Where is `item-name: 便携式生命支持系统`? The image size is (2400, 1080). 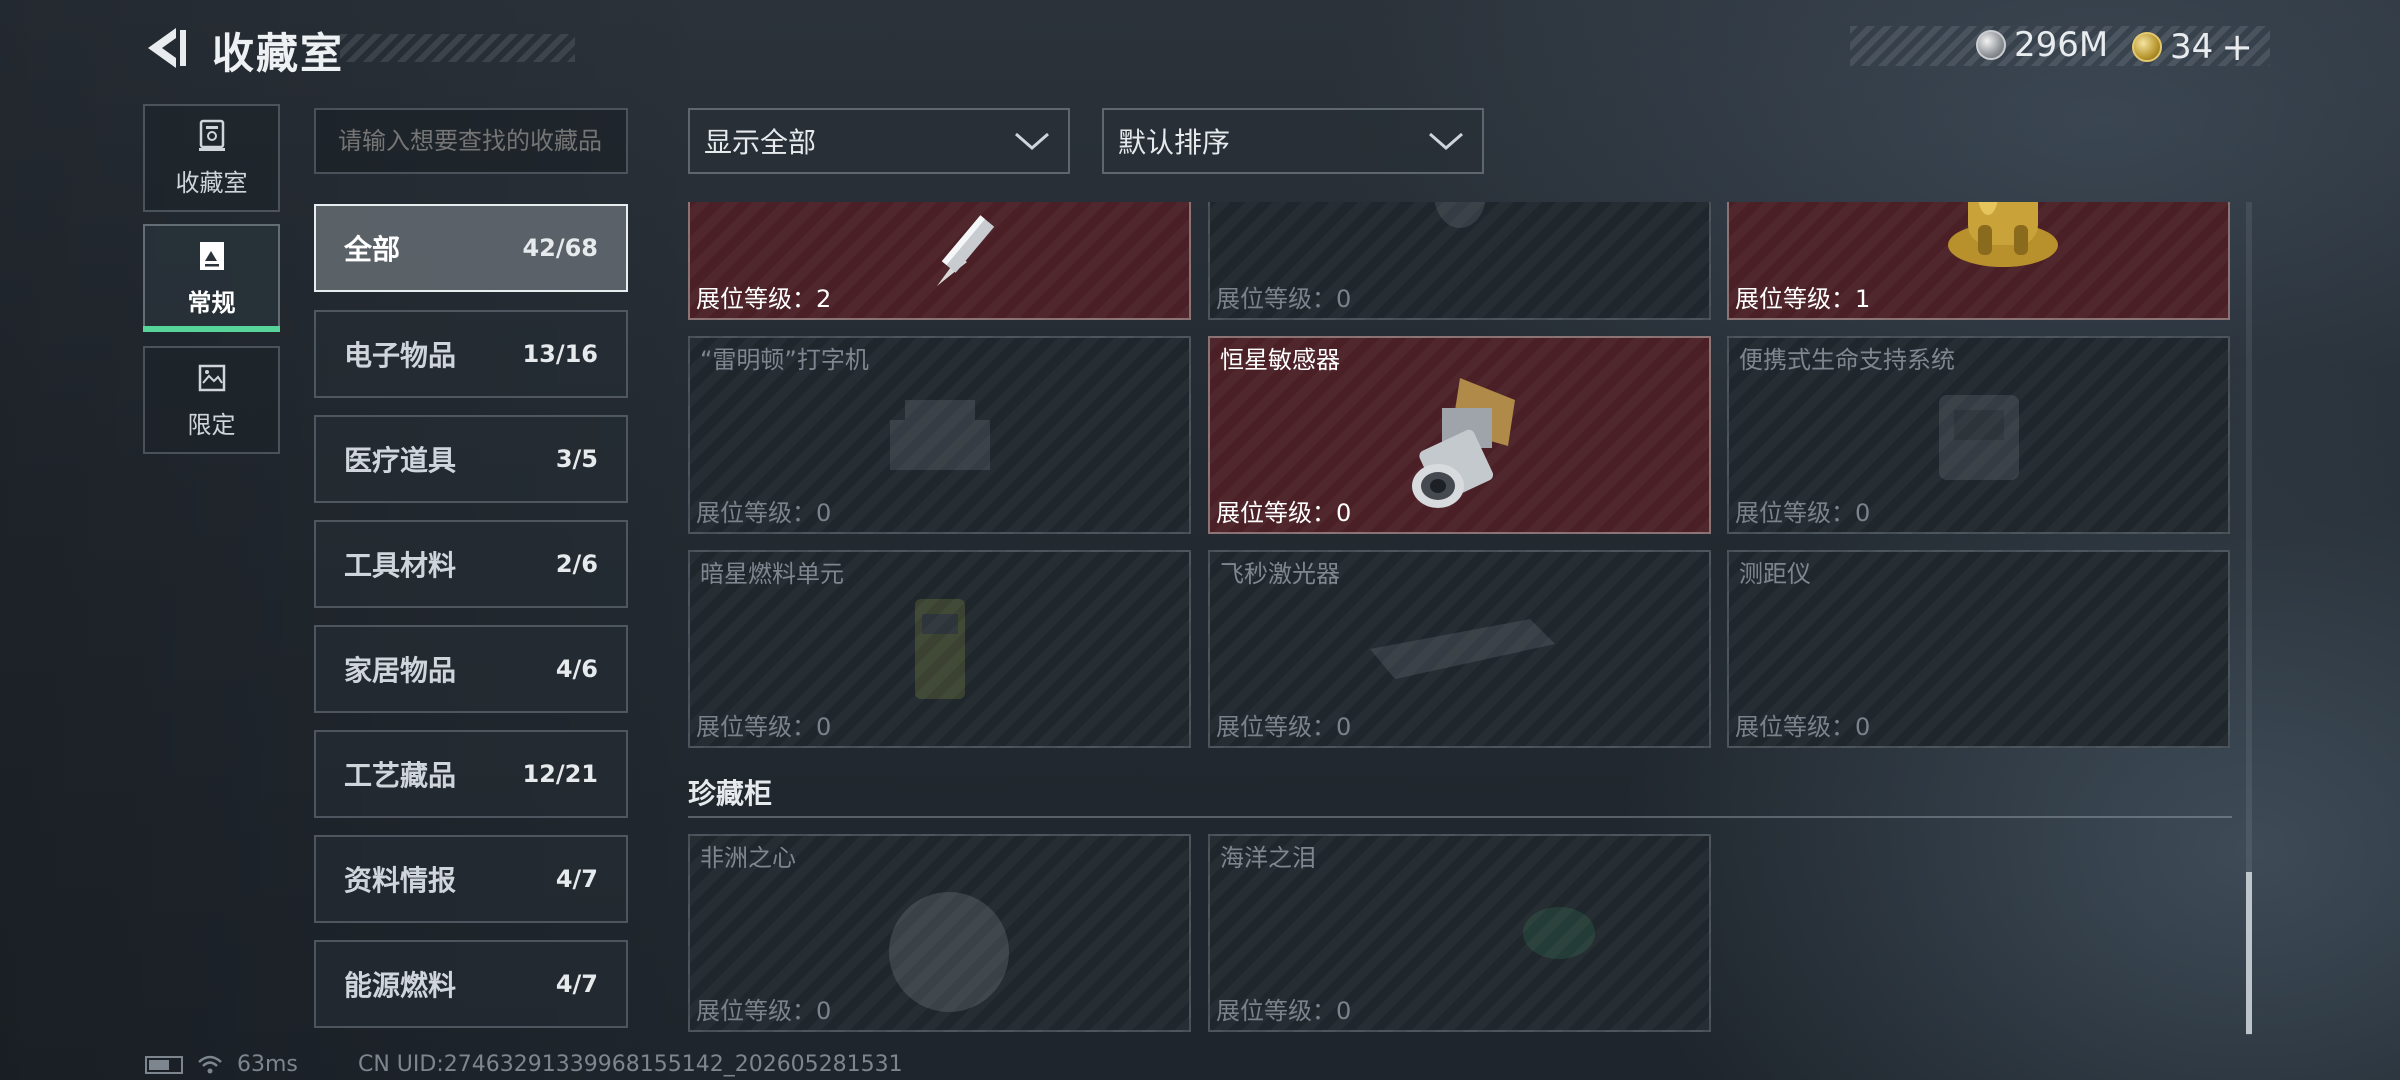
item-name: 便携式生命支持系统 is located at coordinates (1847, 360).